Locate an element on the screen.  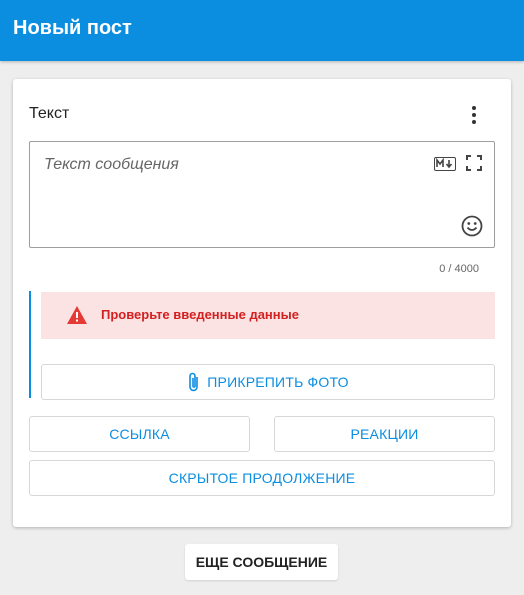
fullscreen-icon is located at coordinates (474, 163).